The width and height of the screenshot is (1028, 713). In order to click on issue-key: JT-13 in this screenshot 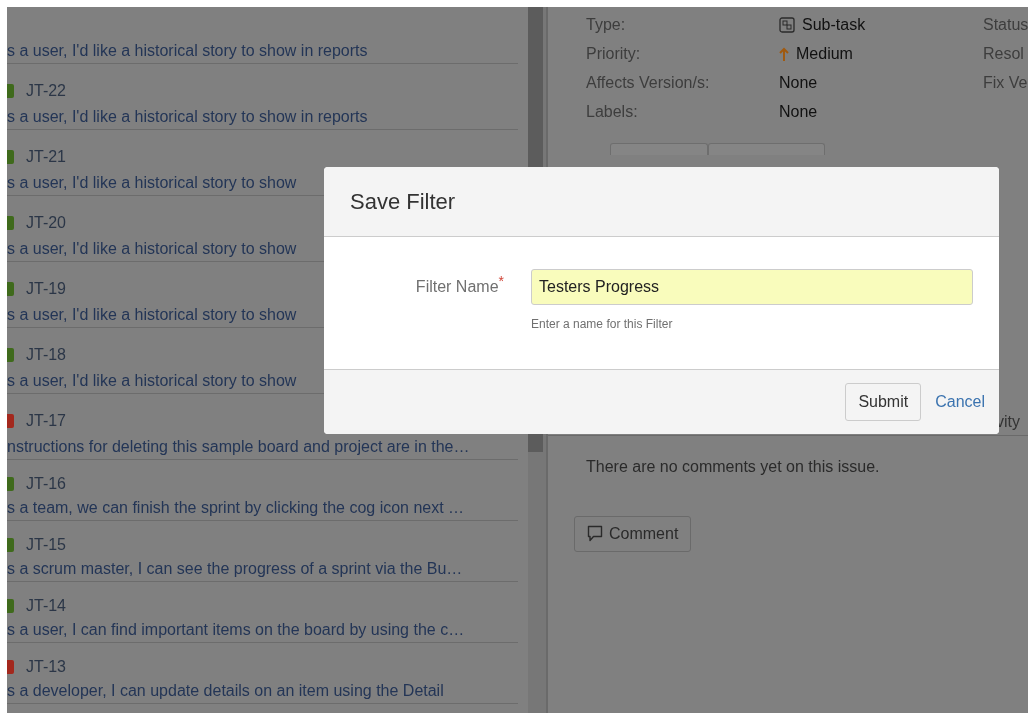, I will do `click(46, 667)`.